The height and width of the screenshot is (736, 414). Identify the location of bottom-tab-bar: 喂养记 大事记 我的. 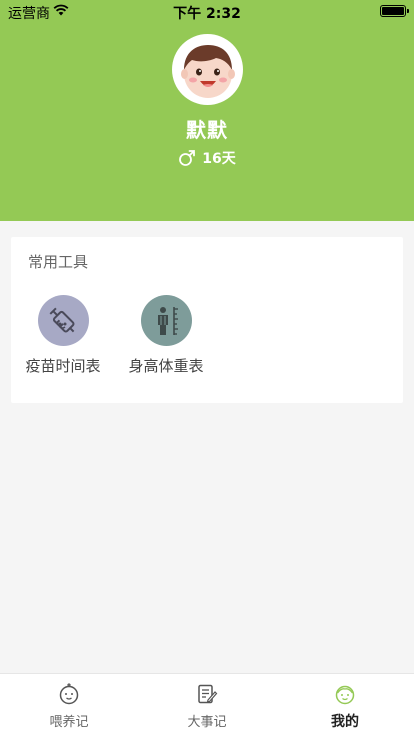
(207, 704).